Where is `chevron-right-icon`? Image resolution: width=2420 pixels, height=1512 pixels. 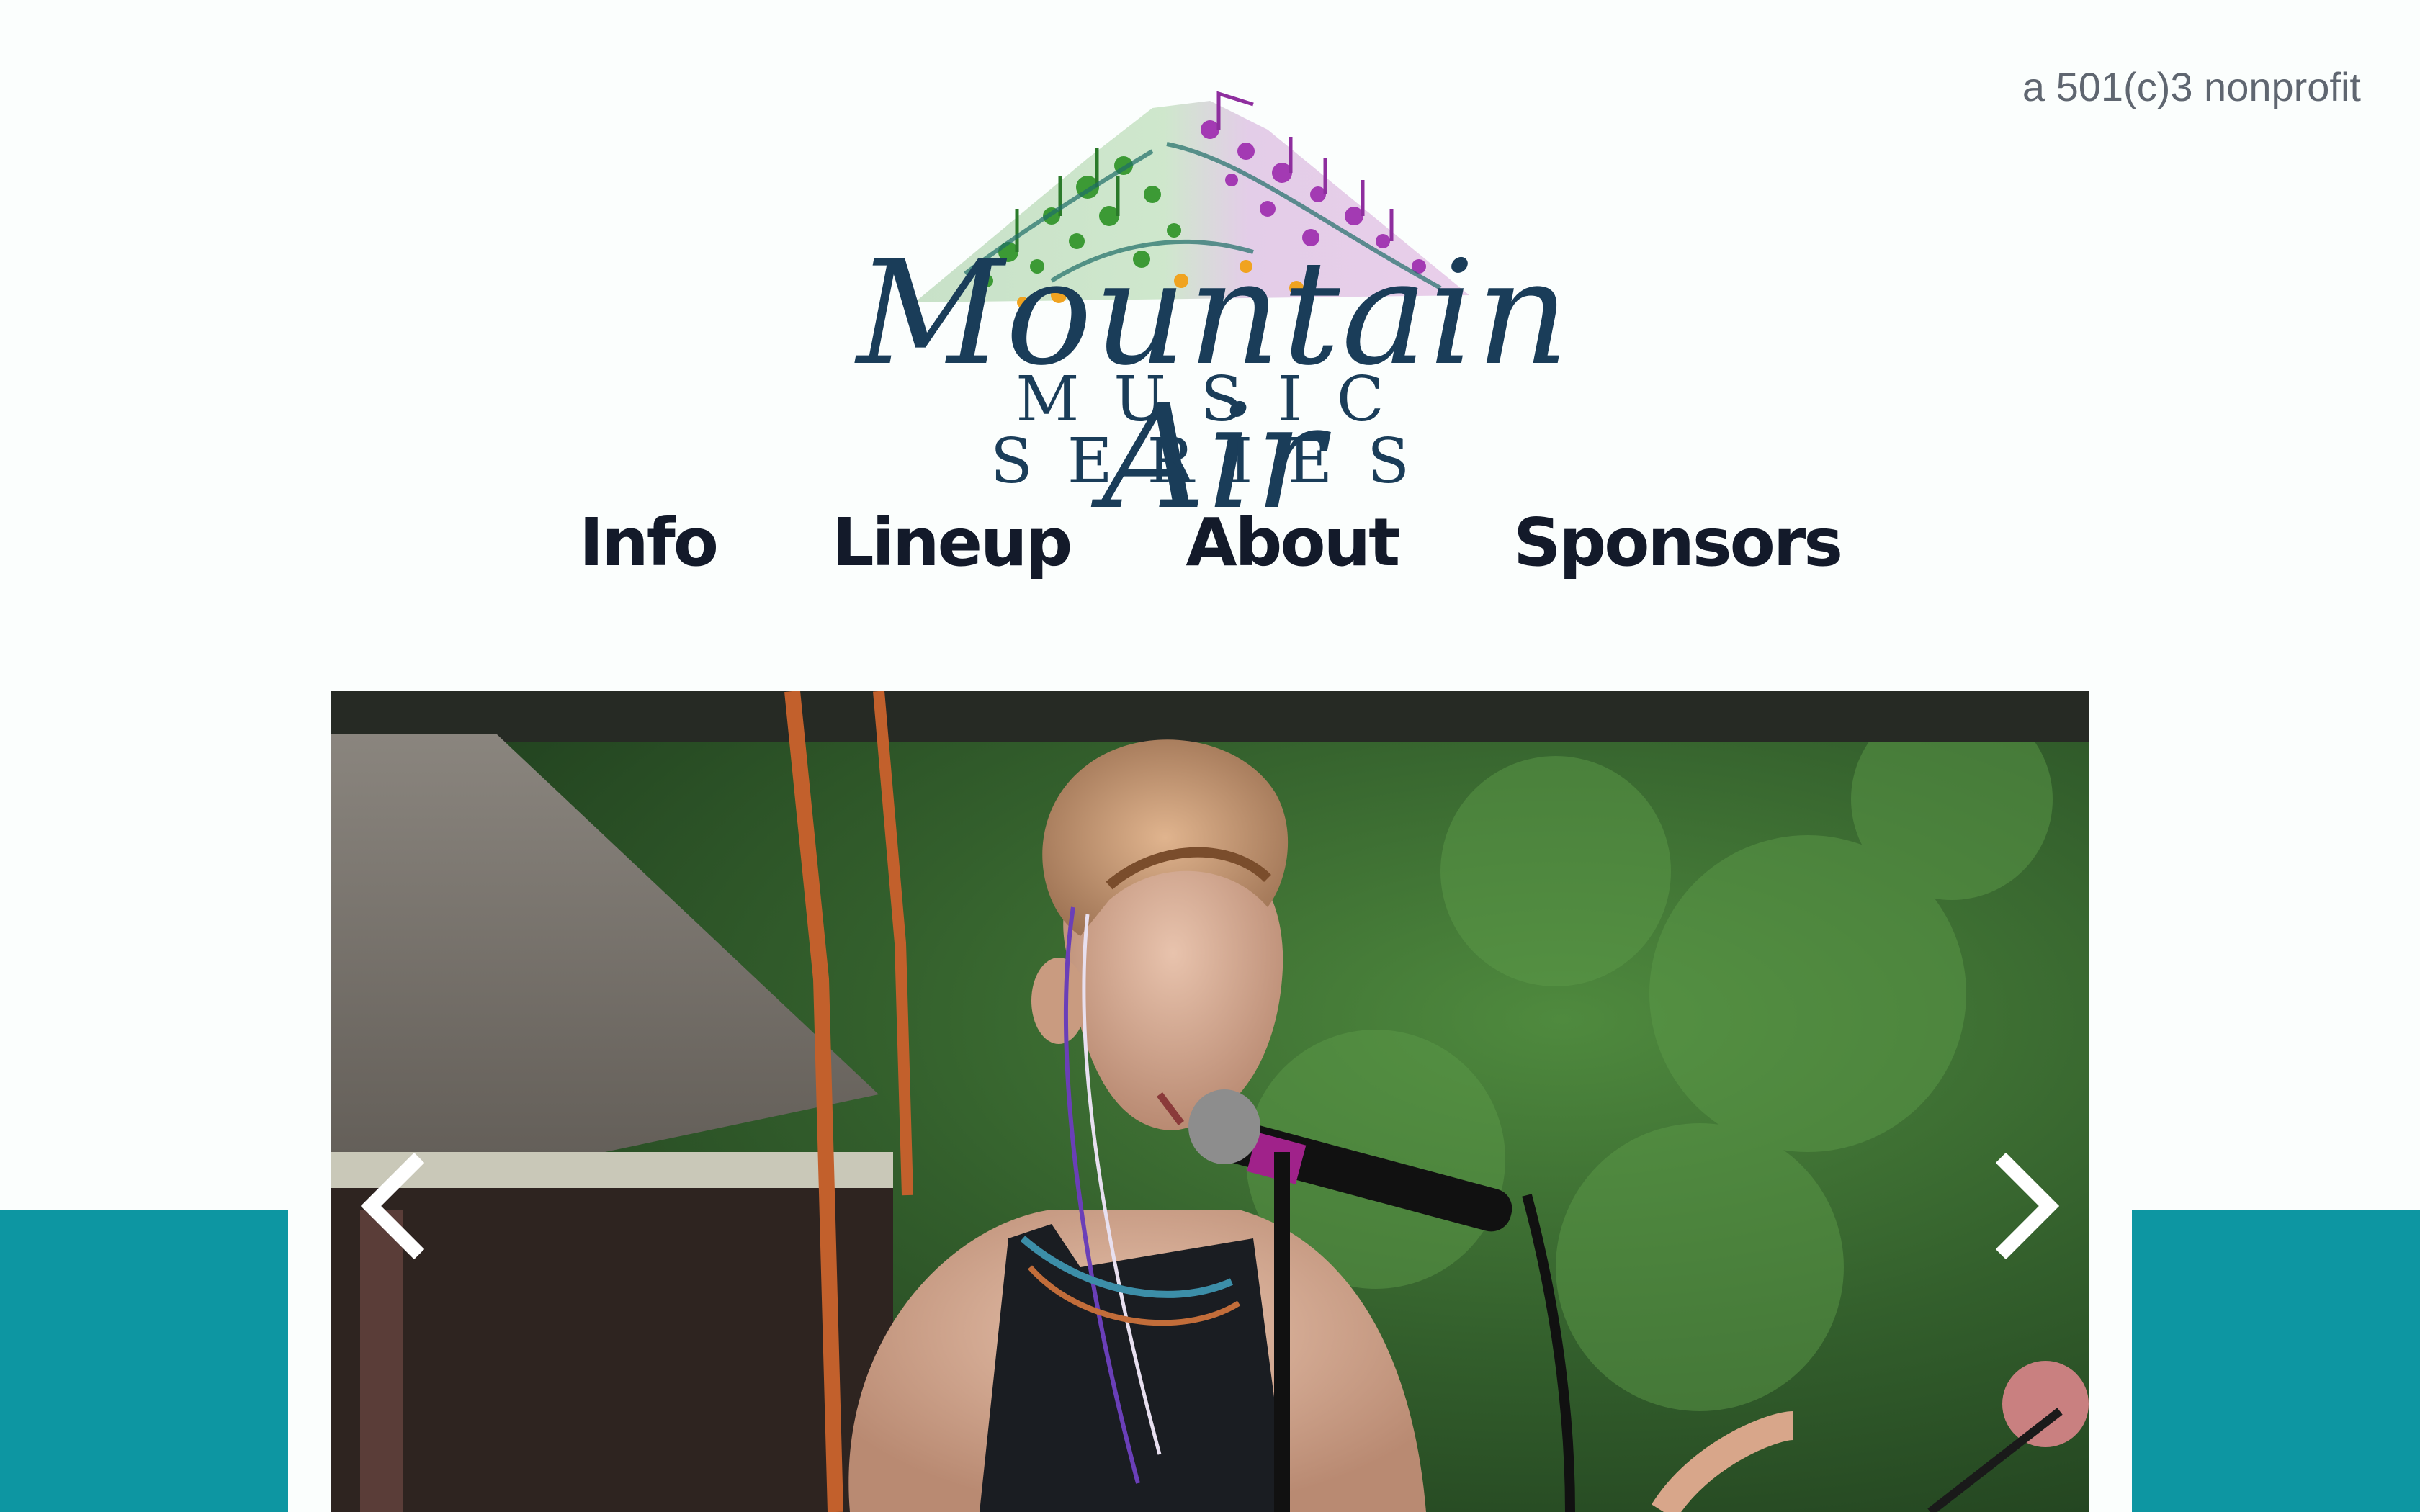 chevron-right-icon is located at coordinates (2027, 1206).